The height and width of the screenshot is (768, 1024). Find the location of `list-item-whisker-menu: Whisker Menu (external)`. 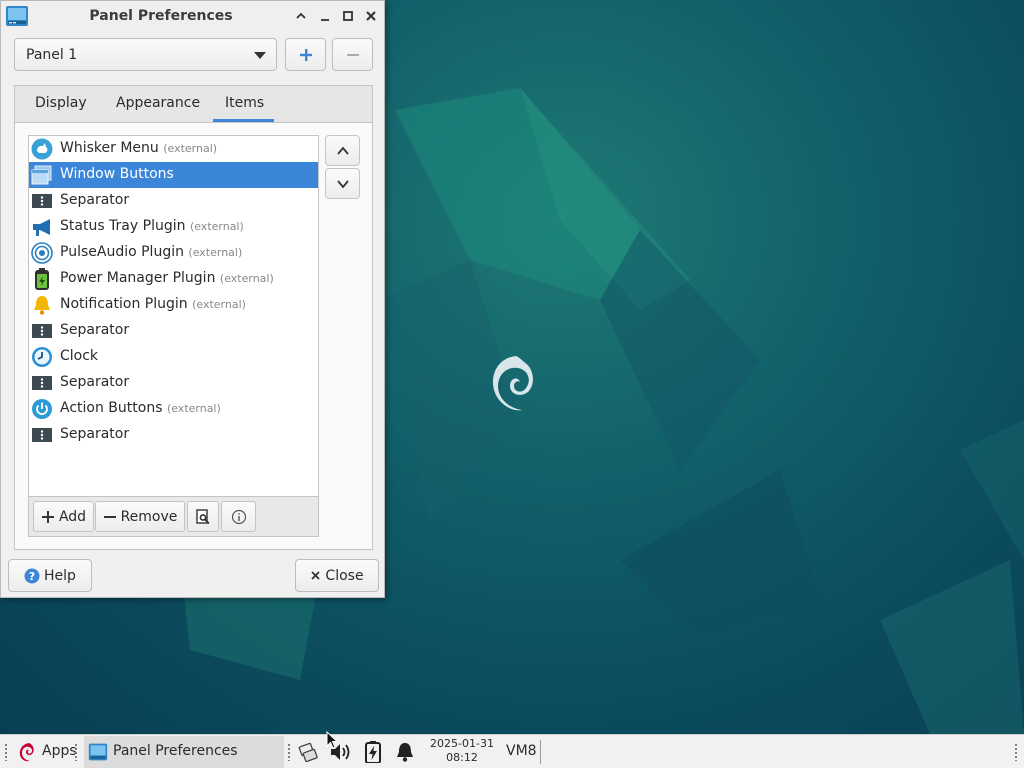

list-item-whisker-menu: Whisker Menu (external) is located at coordinates (173, 149).